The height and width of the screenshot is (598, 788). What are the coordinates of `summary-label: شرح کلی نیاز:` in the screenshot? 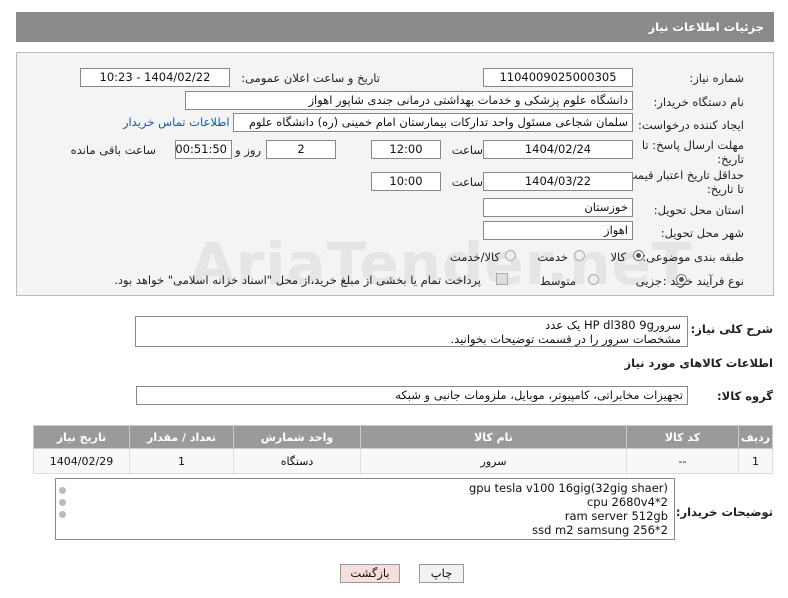 It's located at (731, 329).